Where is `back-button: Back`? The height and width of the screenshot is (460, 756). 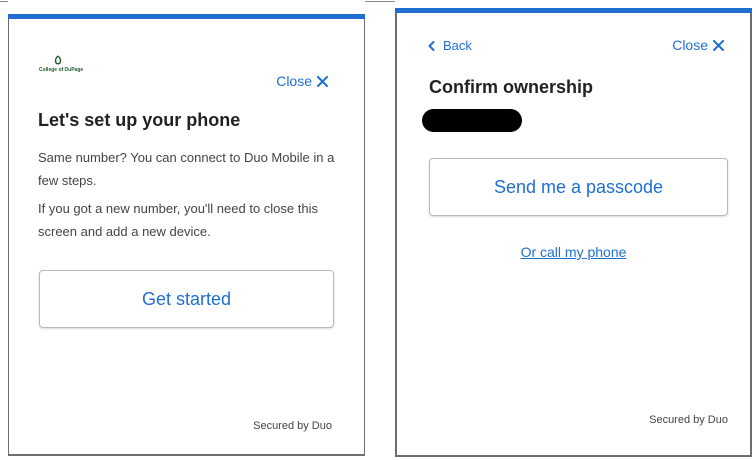 back-button: Back is located at coordinates (450, 45).